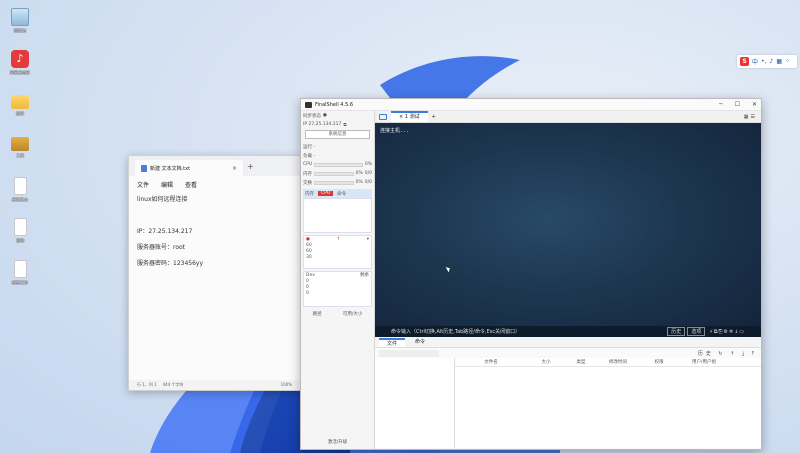 This screenshot has height=453, width=800. I want to click on disk-monitor: Dev 剩余 0 0 0, so click(337, 289).